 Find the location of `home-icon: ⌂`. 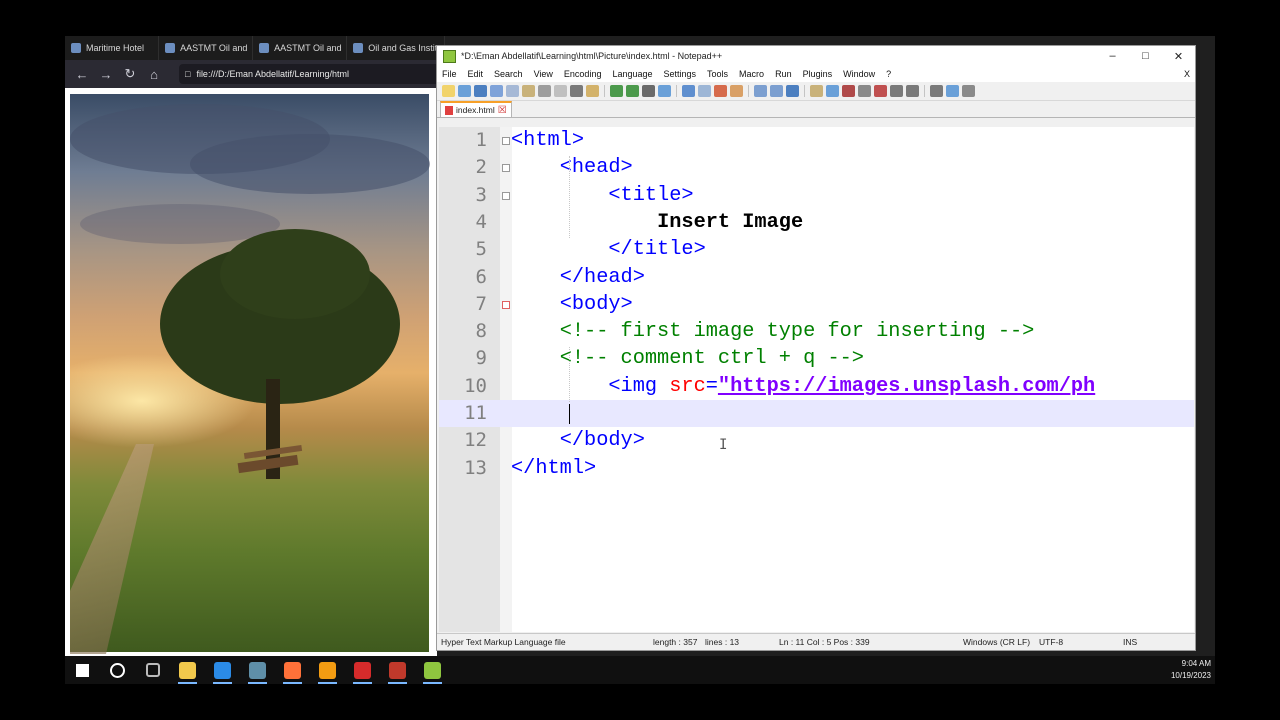

home-icon: ⌂ is located at coordinates (154, 74).